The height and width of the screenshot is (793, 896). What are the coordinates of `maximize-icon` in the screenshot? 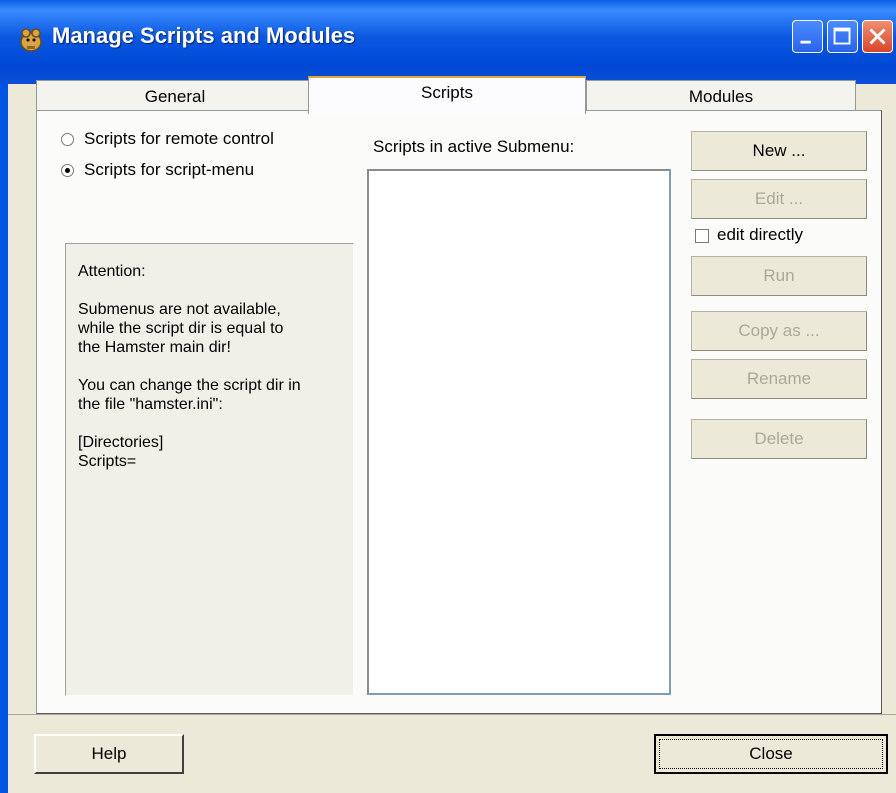 It's located at (842, 36).